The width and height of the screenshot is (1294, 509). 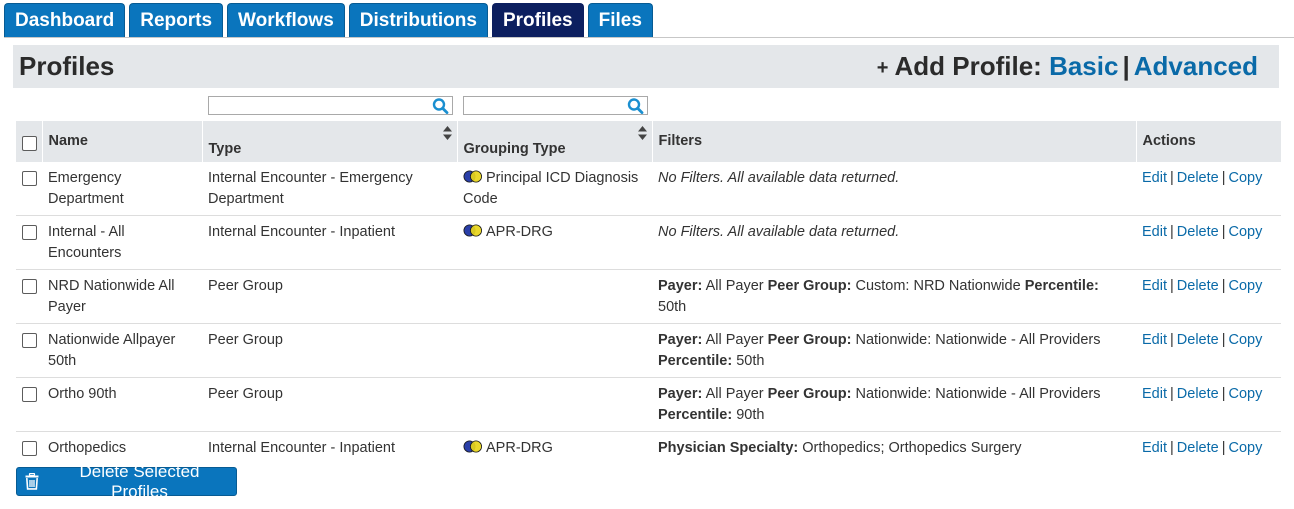 What do you see at coordinates (537, 20) in the screenshot?
I see `tab-profiles: Profiles` at bounding box center [537, 20].